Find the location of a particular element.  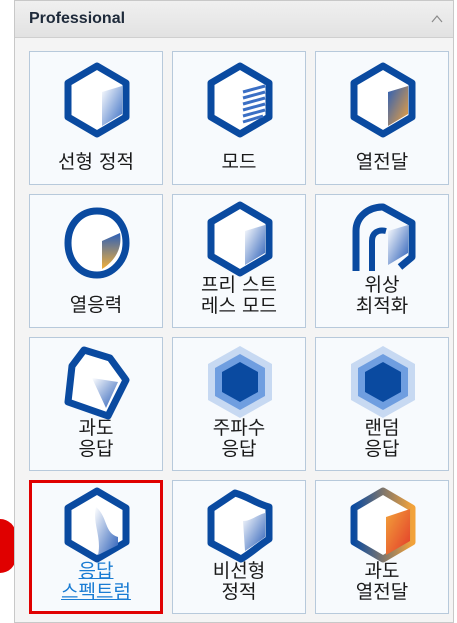

tile-linear-static: 선형 정적 is located at coordinates (96, 118).